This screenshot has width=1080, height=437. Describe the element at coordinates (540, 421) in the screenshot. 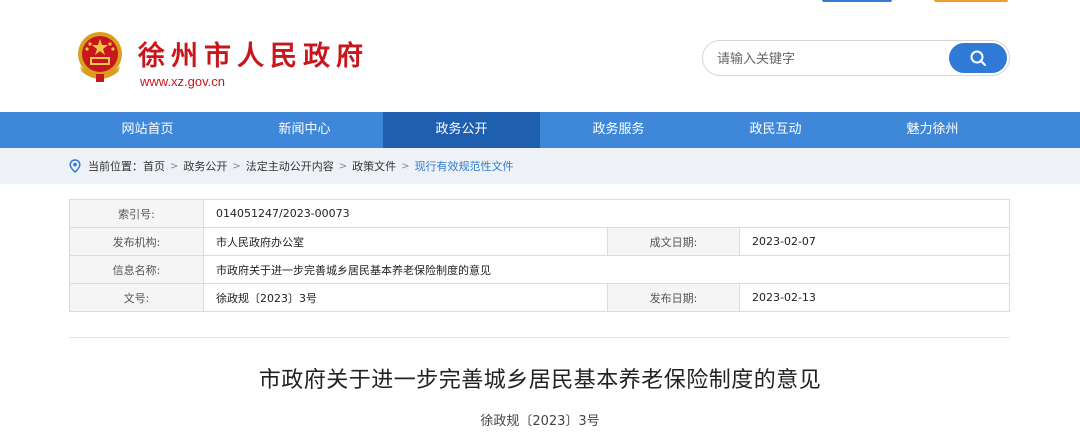

I see `document-number: 徐政规〔2023〕3号` at that location.